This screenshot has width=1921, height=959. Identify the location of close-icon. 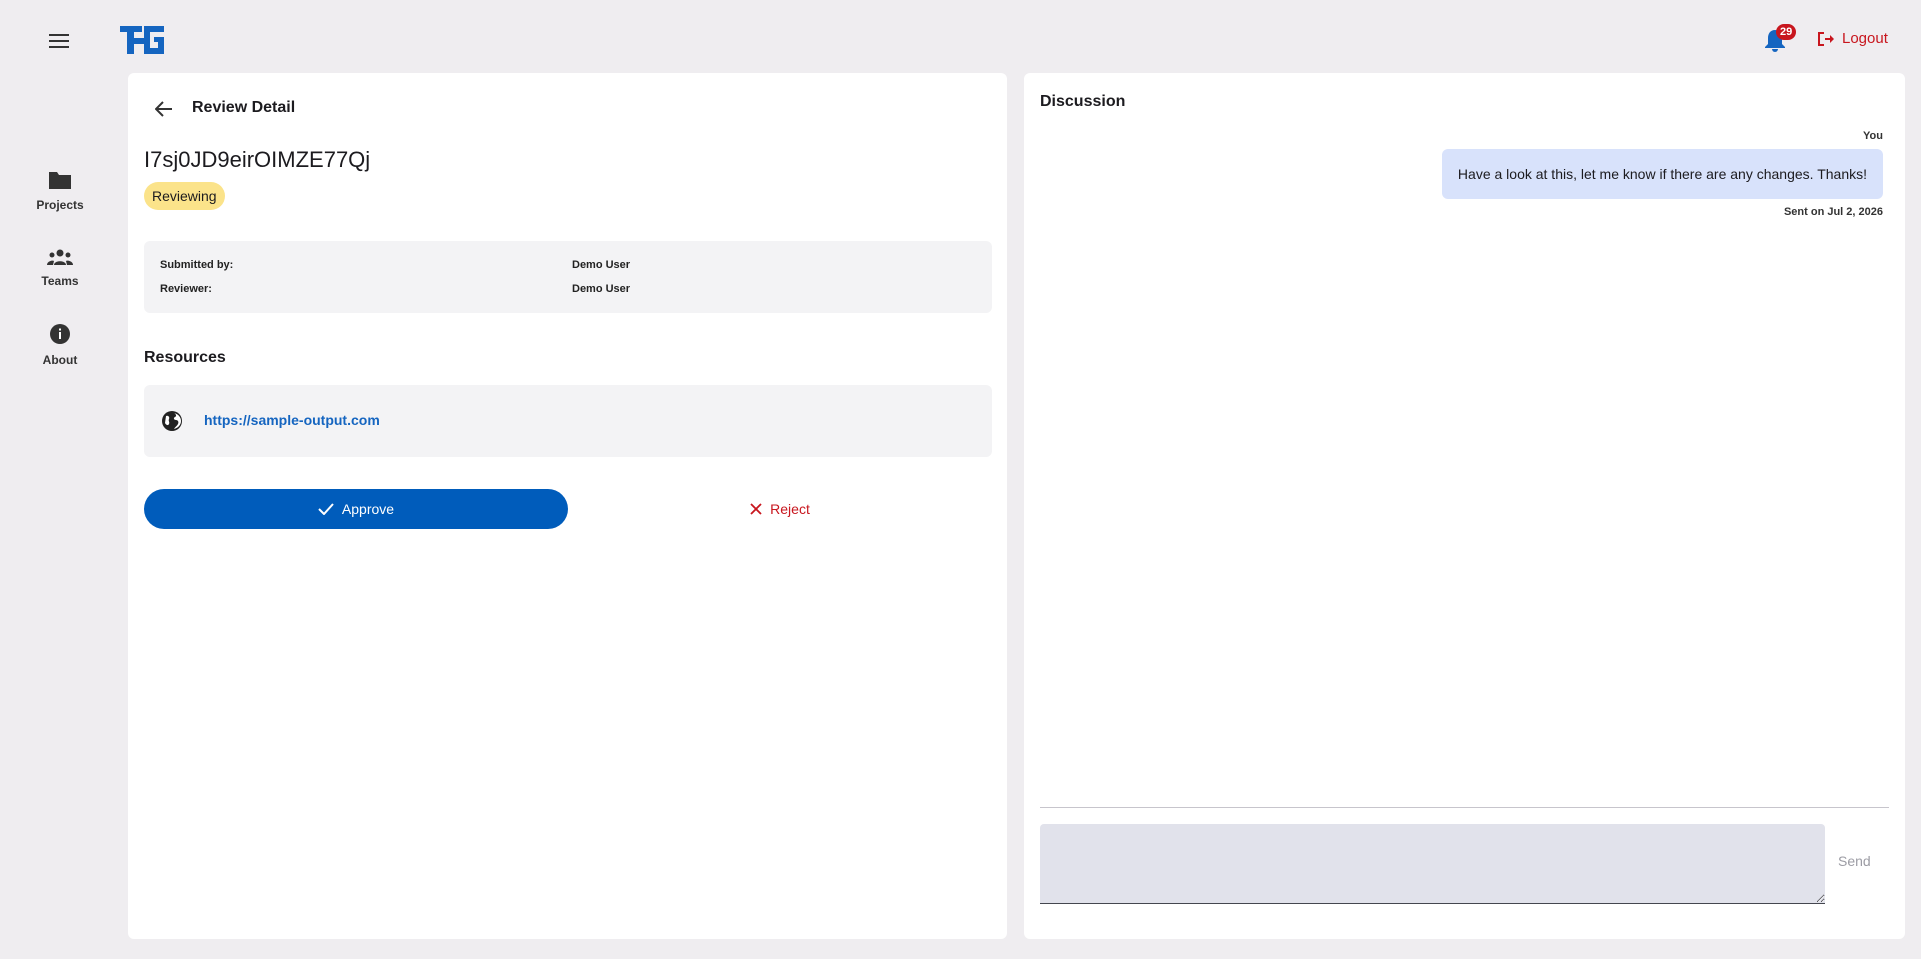
(756, 509).